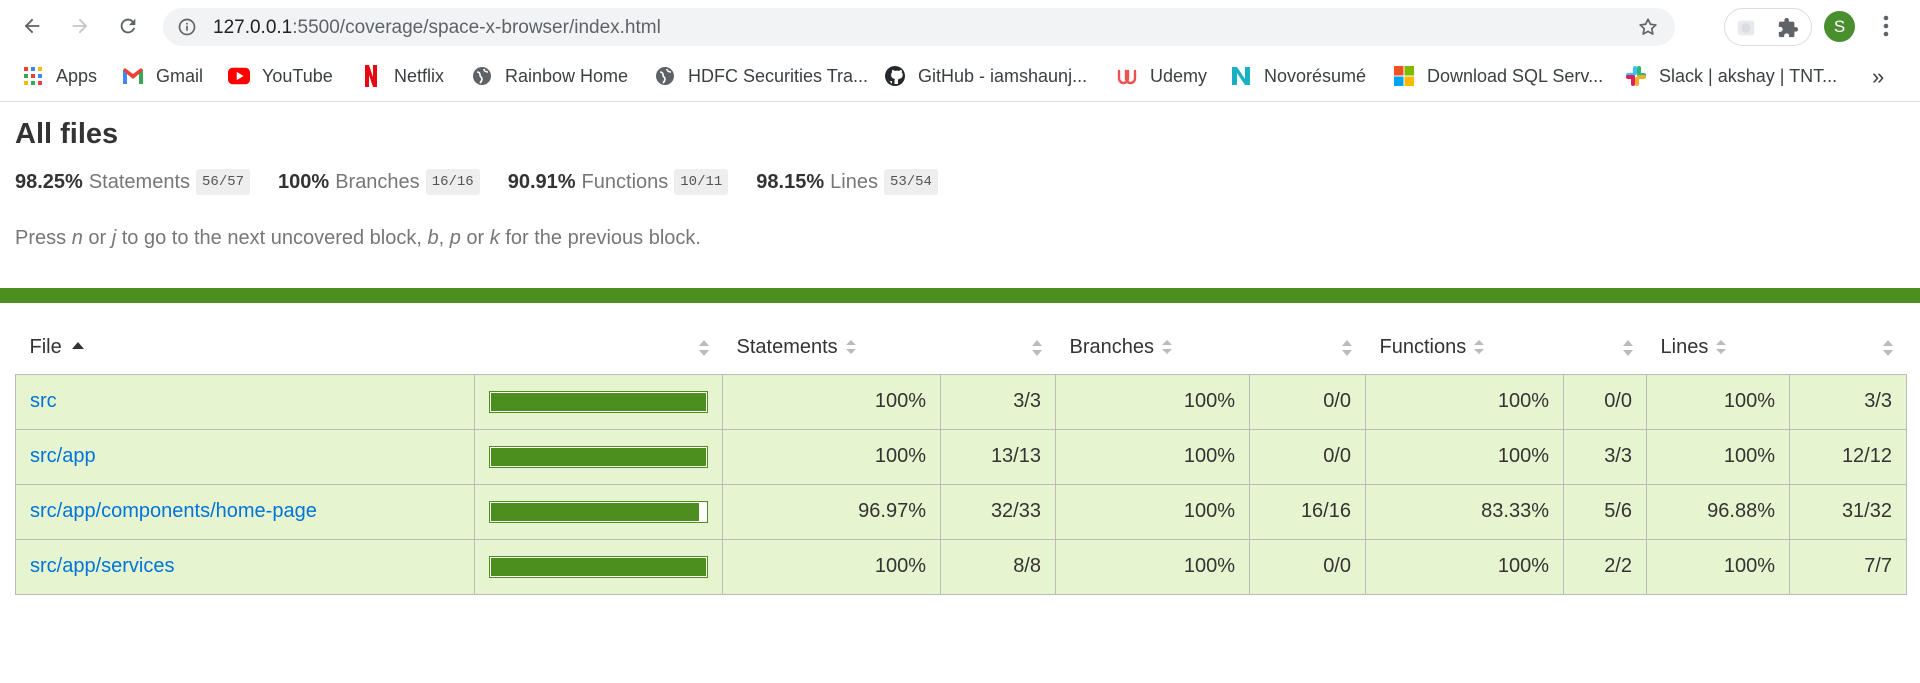 The height and width of the screenshot is (683, 1920). Describe the element at coordinates (245, 401) in the screenshot. I see `file-cell: src` at that location.